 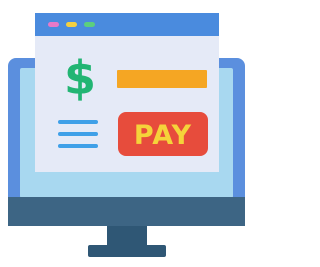 What do you see at coordinates (127, 251) in the screenshot?
I see `monitor-stand-base` at bounding box center [127, 251].